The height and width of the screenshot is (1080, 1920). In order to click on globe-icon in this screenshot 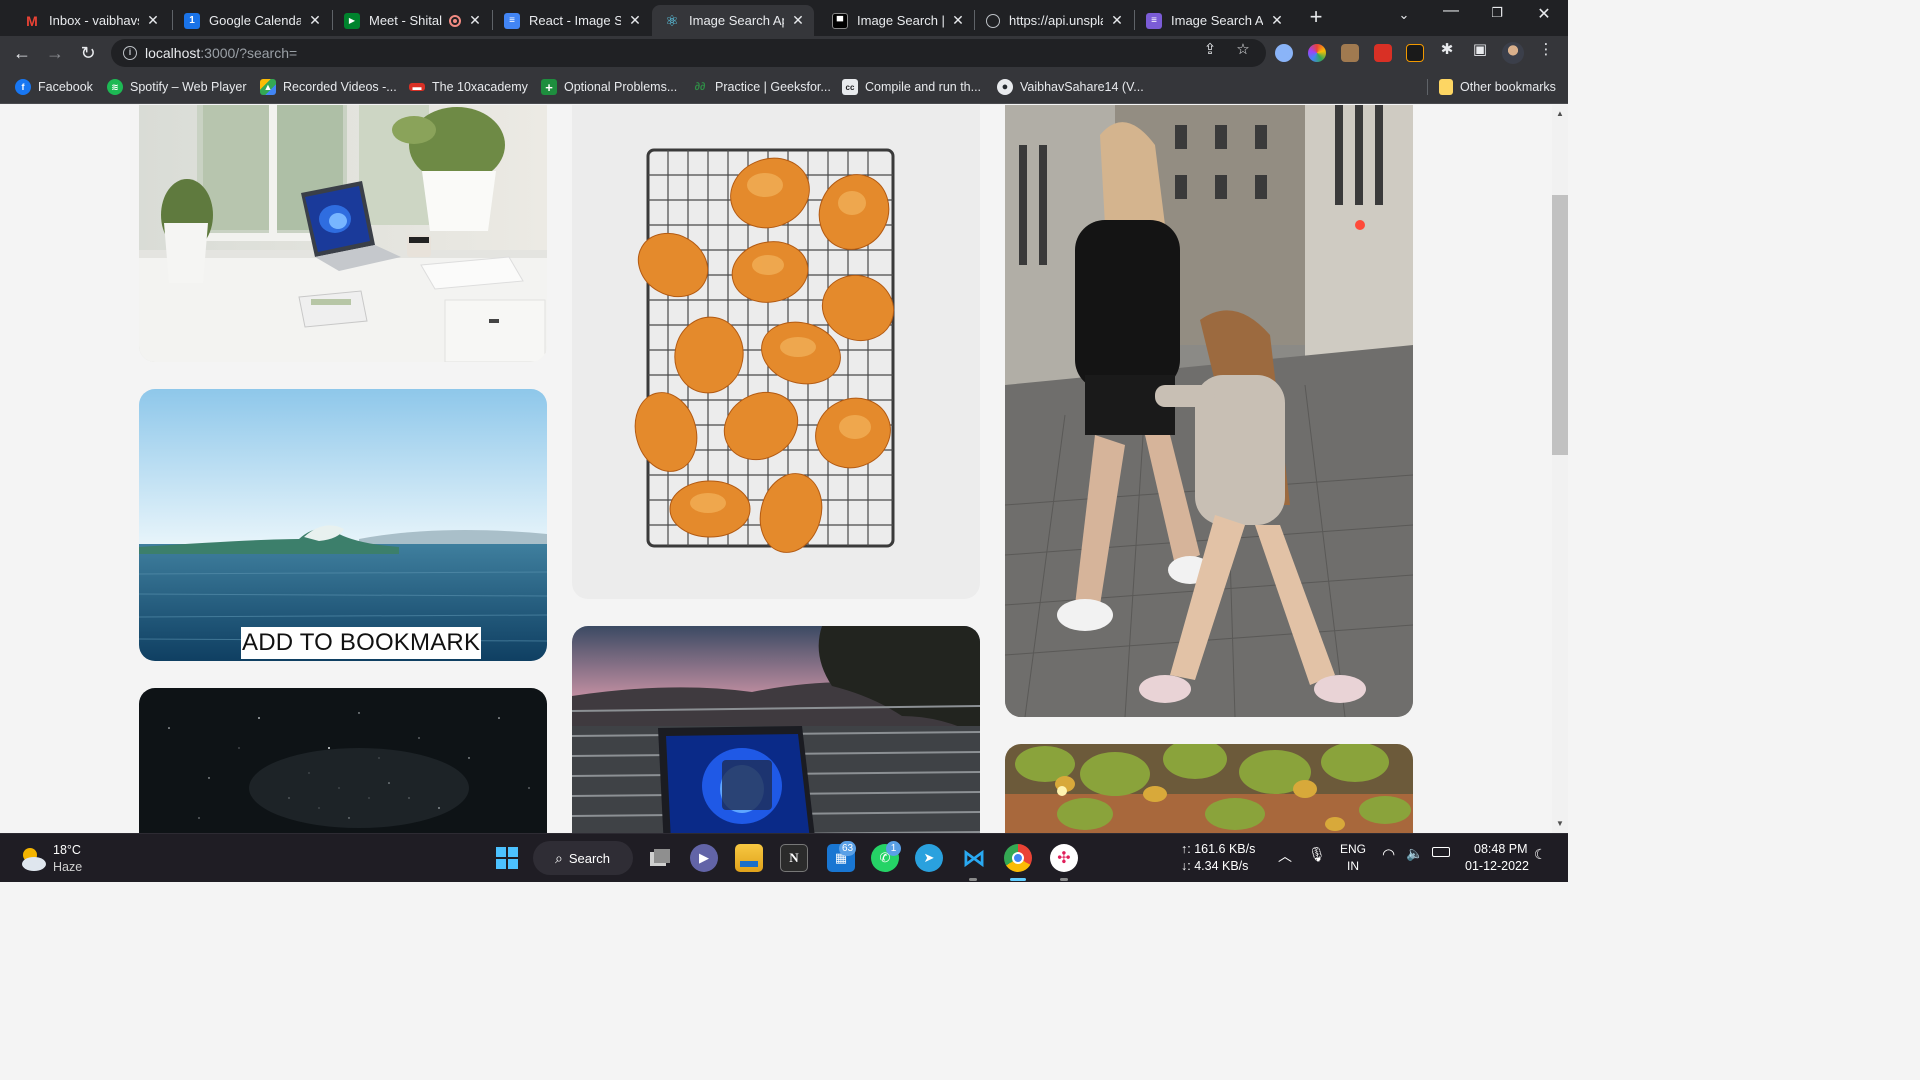, I will do `click(993, 20)`.